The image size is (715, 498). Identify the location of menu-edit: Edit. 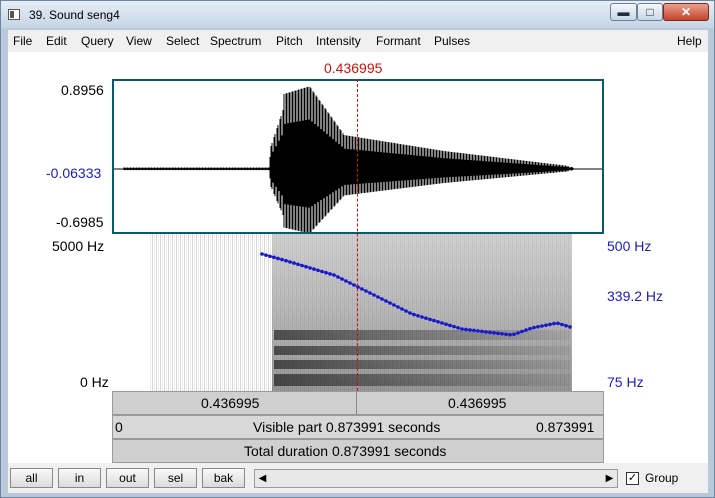
(56, 41).